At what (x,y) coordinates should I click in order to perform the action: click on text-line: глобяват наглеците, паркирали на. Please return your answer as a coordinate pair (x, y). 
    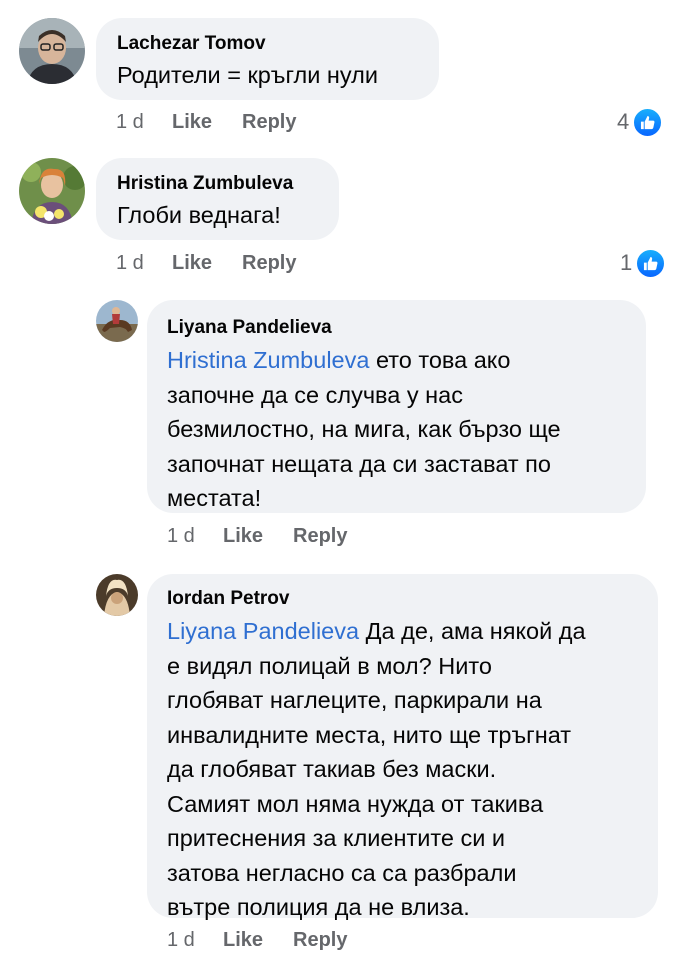
    Looking at the image, I should click on (354, 700).